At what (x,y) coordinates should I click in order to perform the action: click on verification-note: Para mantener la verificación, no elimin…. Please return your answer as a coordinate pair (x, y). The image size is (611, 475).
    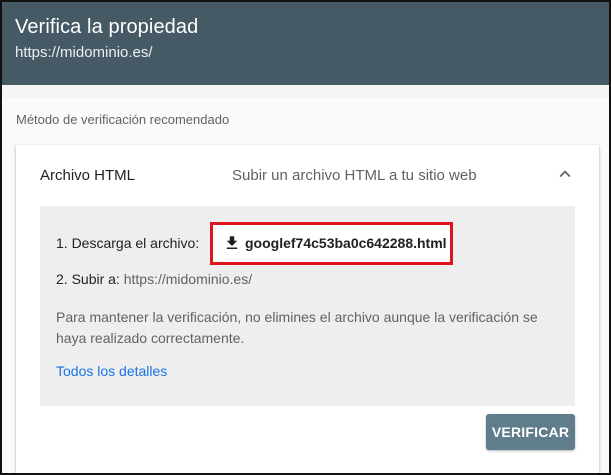
    Looking at the image, I should click on (297, 327).